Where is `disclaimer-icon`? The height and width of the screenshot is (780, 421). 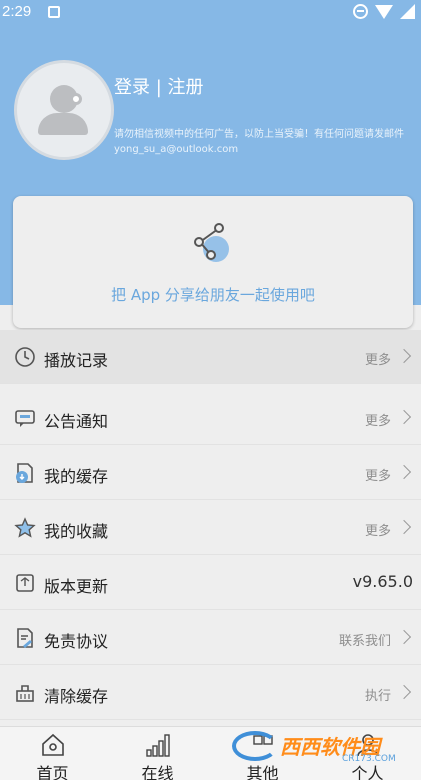 disclaimer-icon is located at coordinates (25, 638).